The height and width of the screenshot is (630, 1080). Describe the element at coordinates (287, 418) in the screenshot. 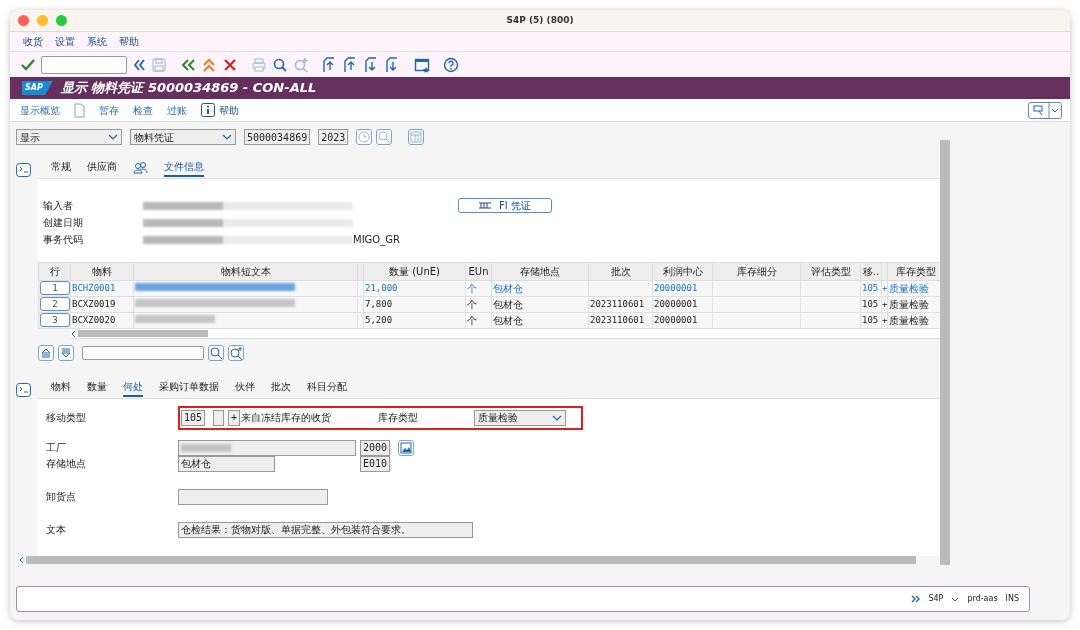

I see `movement-type-text: 来自冻结库存的收货` at that location.